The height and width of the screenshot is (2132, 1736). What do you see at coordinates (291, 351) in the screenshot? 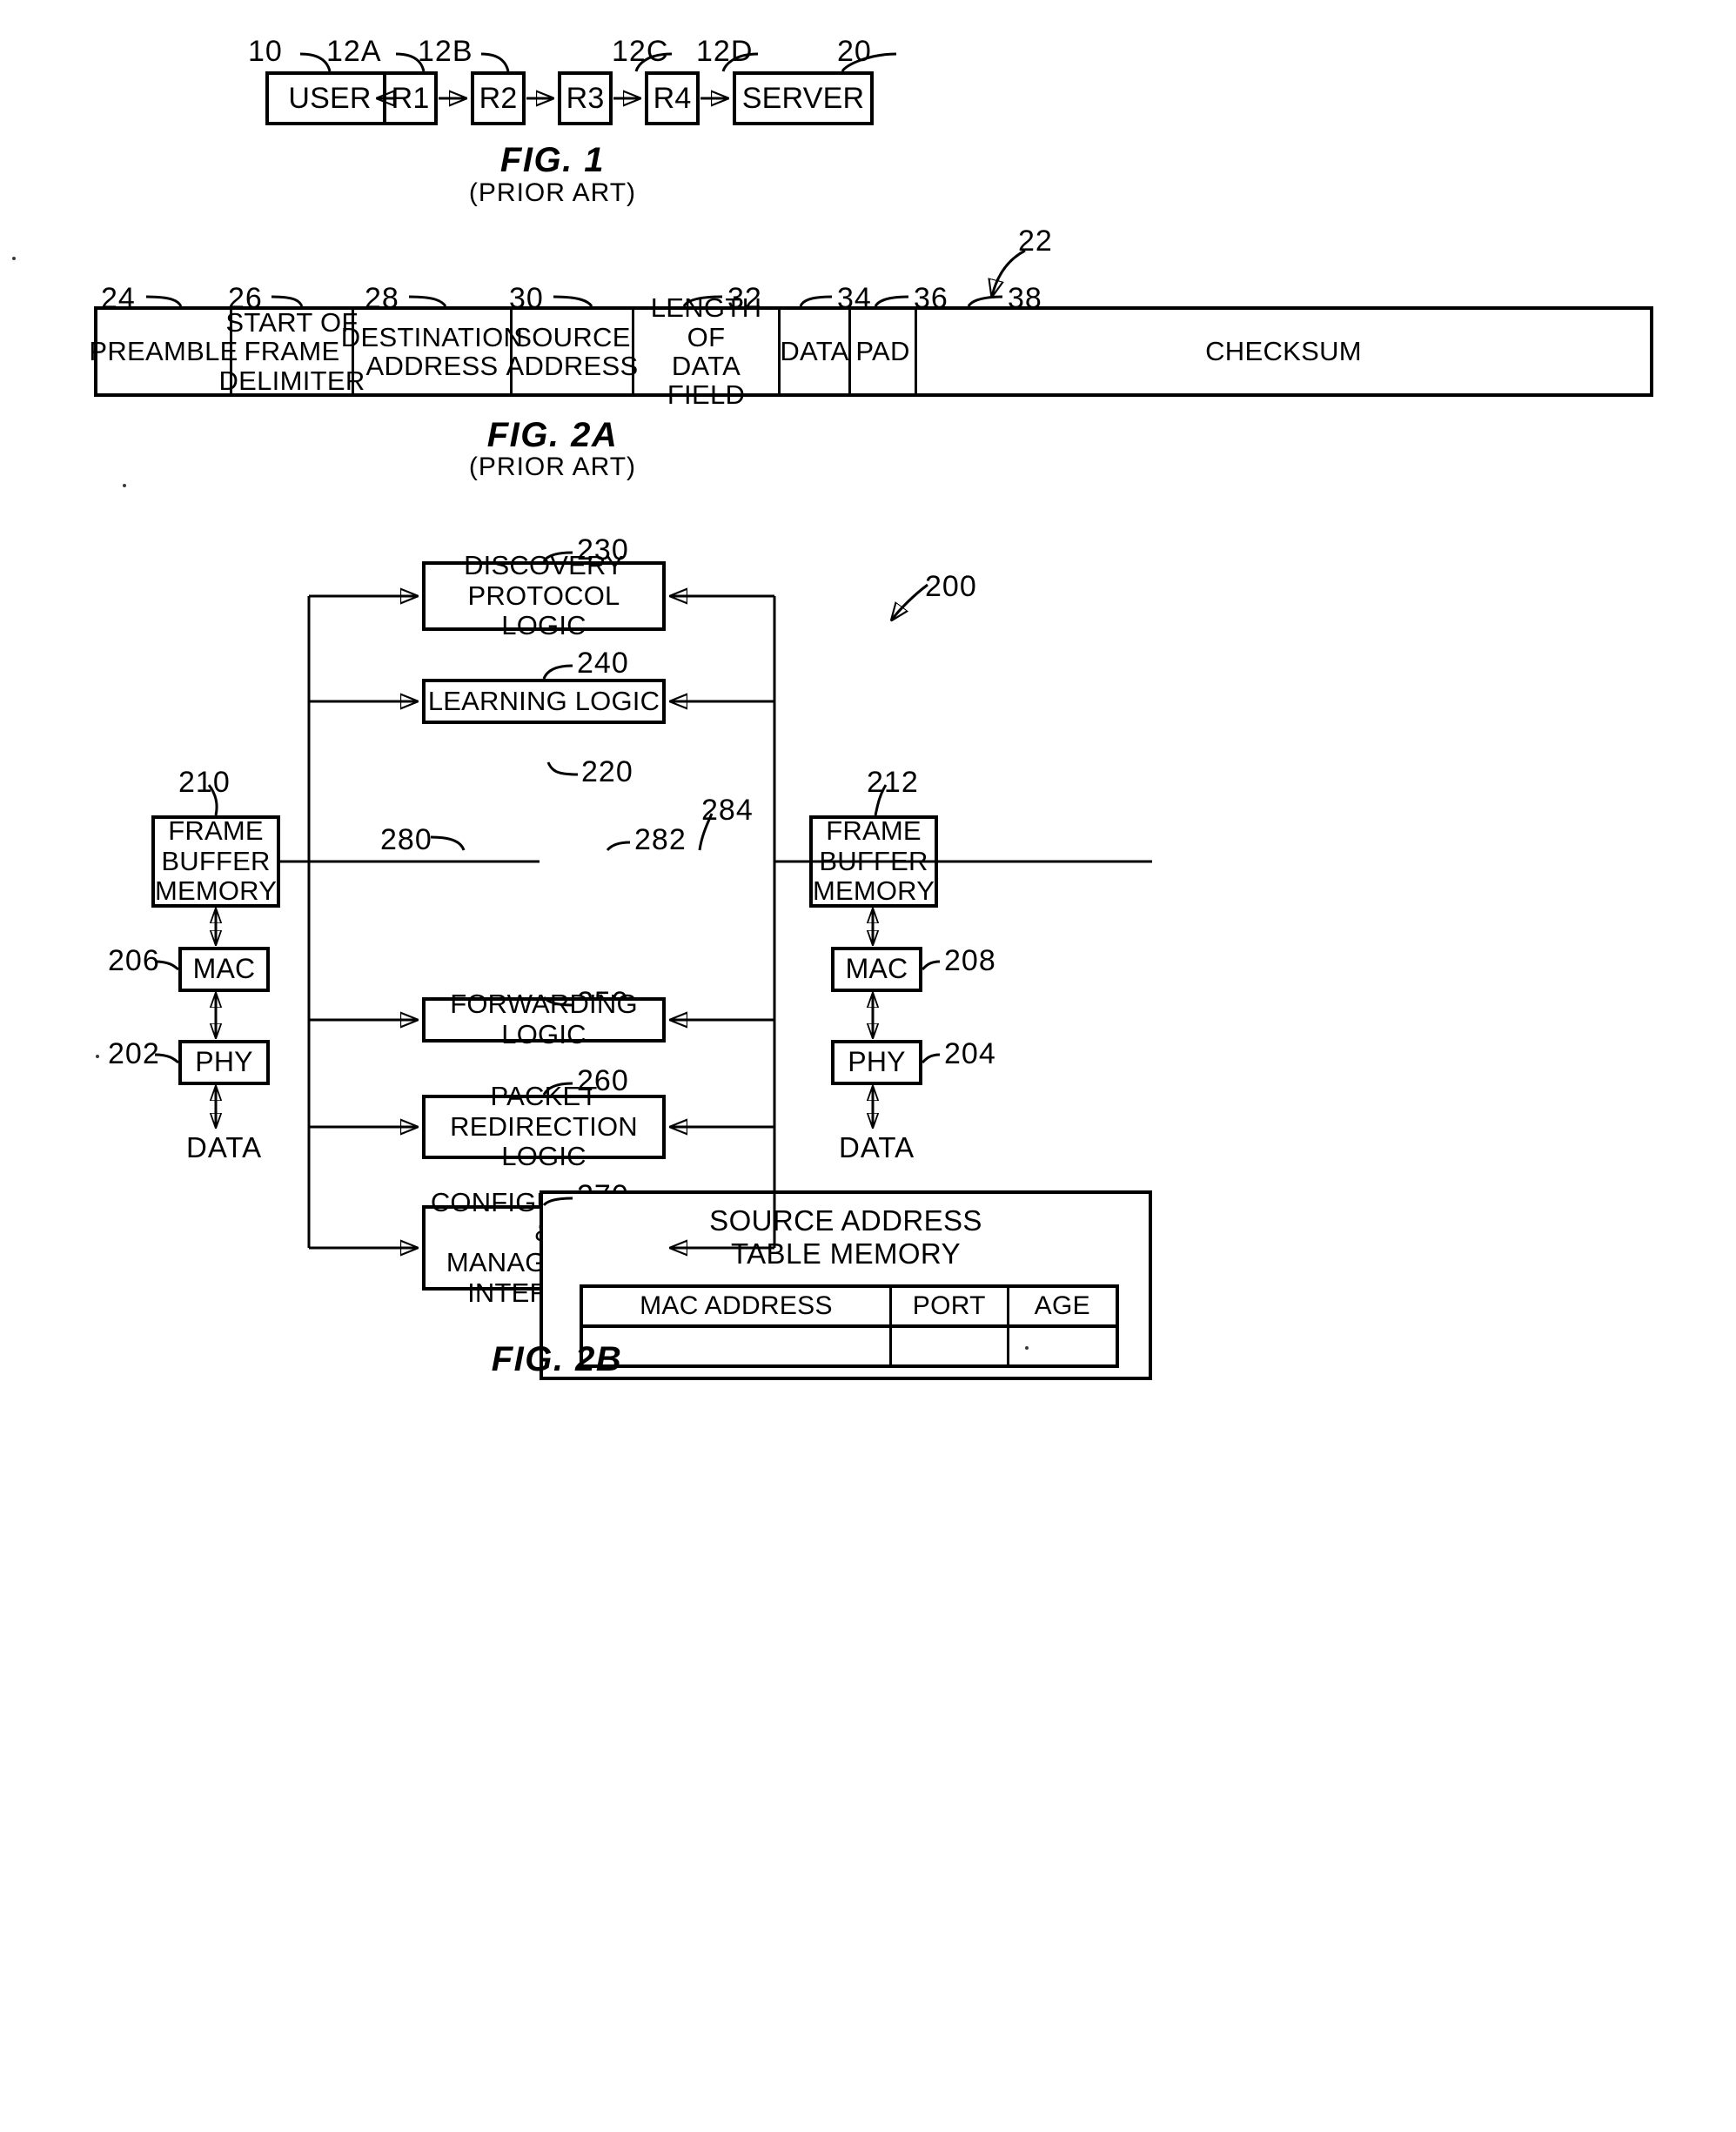
I see `fig2a-field-sfd: START OF FRAME DELIMITER` at bounding box center [291, 351].